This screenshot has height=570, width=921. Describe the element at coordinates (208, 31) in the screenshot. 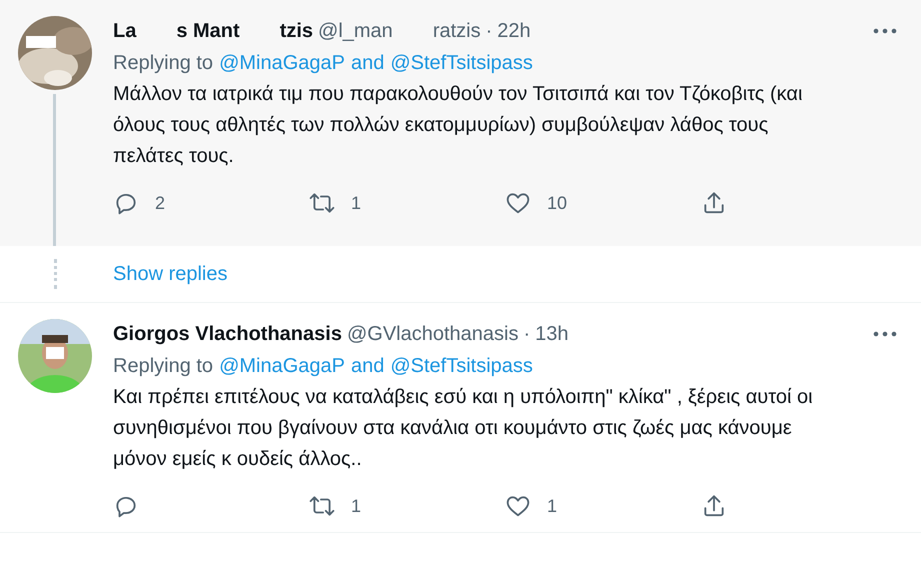

I see `author-name: s Mant` at that location.